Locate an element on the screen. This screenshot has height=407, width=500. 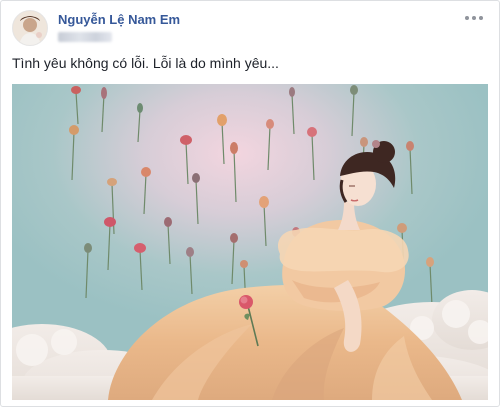
post-timestamp is located at coordinates (85, 37).